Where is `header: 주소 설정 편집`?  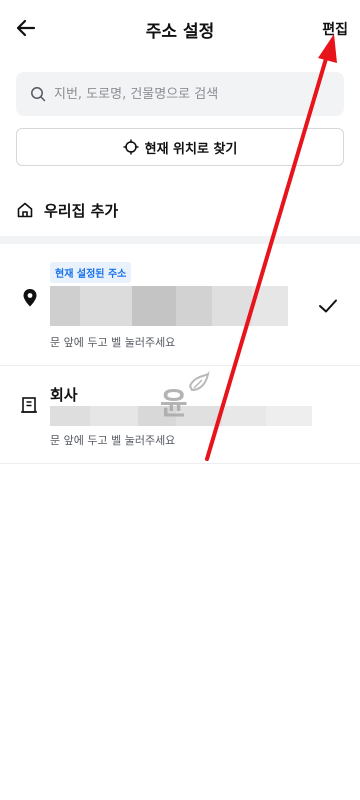
header: 주소 설정 편집 is located at coordinates (180, 29).